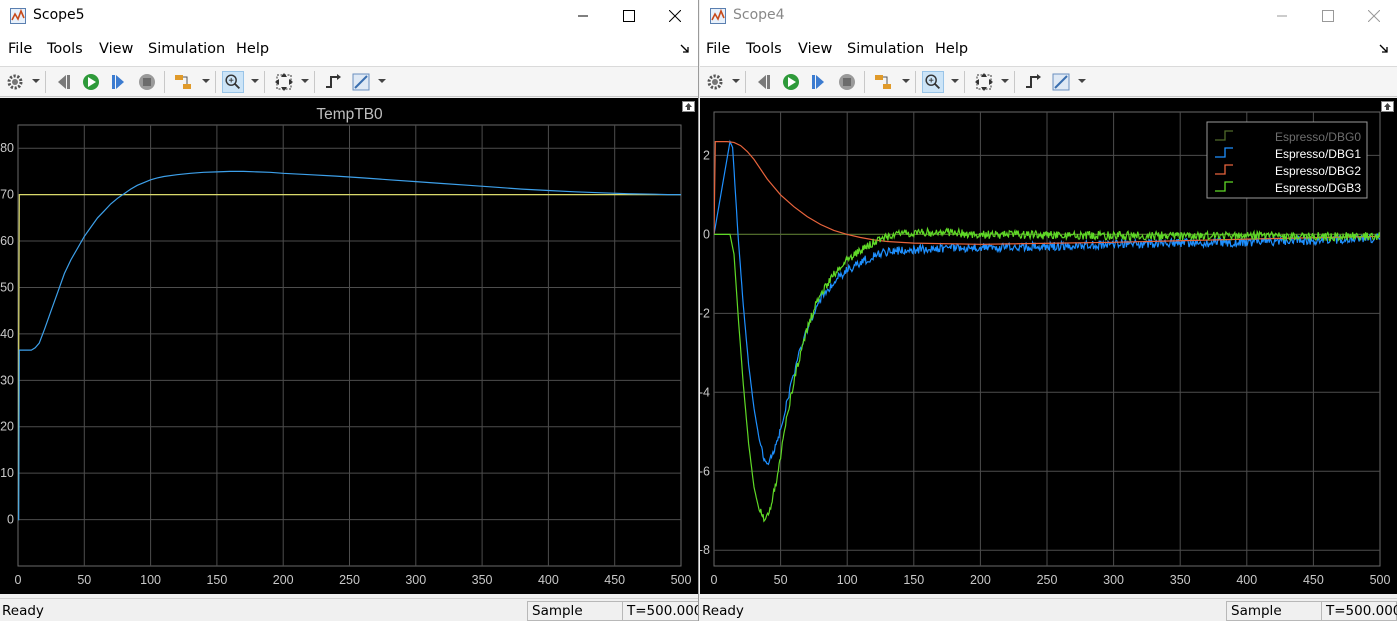  Describe the element at coordinates (705, 550) in the screenshot. I see `y-tick-label: -8` at that location.